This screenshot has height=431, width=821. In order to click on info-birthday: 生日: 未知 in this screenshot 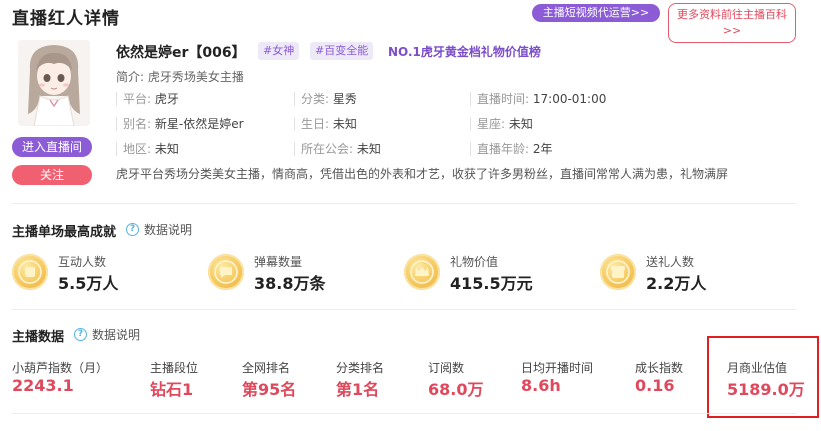, I will do `click(325, 124)`.